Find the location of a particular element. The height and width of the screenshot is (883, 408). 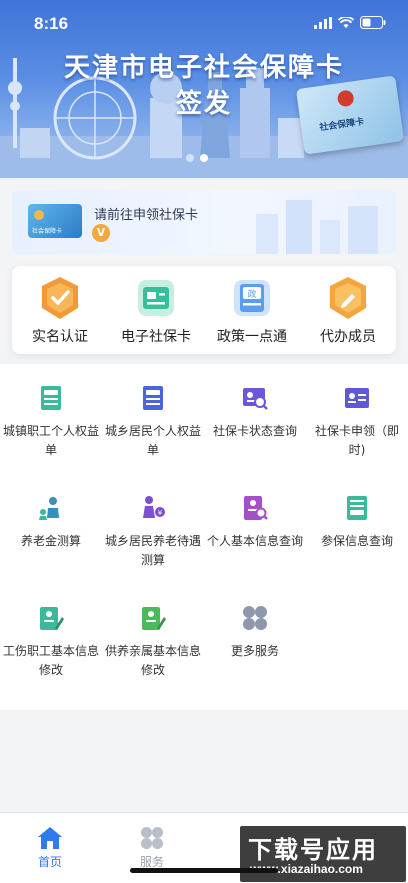

service-personal-info-query: 个人基本信息查询 is located at coordinates (255, 522).